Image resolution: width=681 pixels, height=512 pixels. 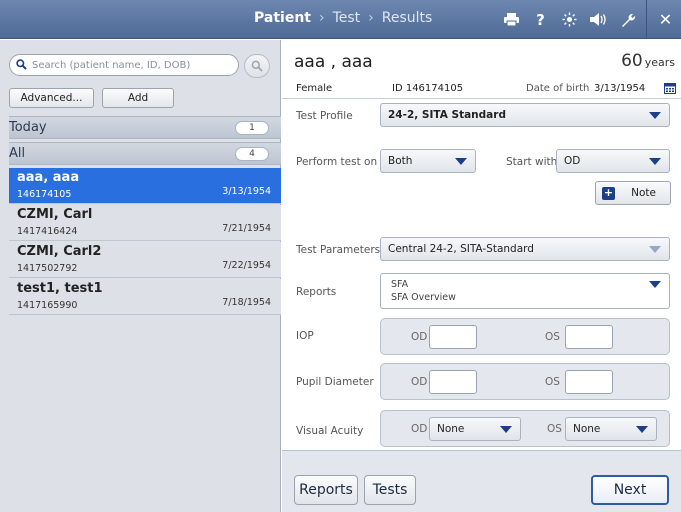 What do you see at coordinates (60, 288) in the screenshot?
I see `patient-name: test1, test1` at bounding box center [60, 288].